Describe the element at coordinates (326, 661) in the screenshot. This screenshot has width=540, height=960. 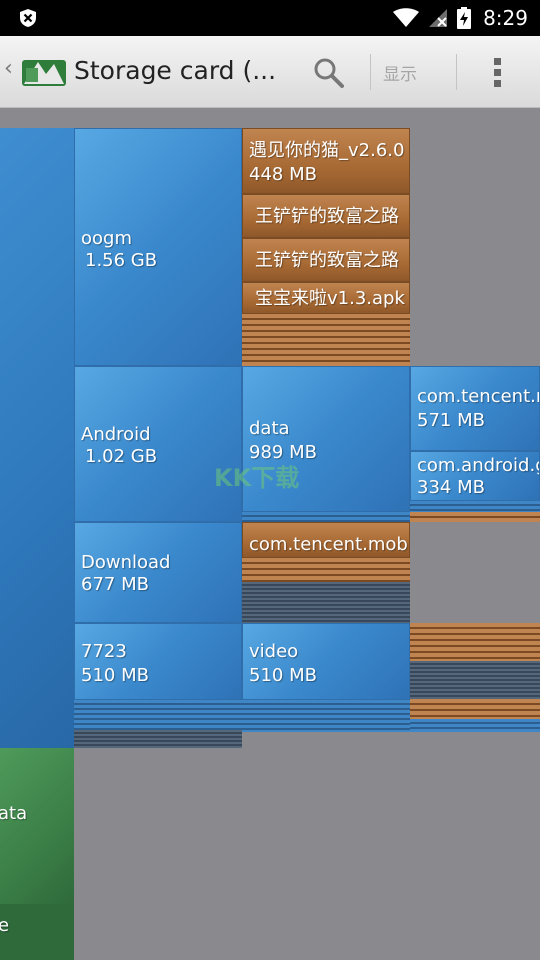
I see `treemap-tile-video: video 510 MB` at that location.